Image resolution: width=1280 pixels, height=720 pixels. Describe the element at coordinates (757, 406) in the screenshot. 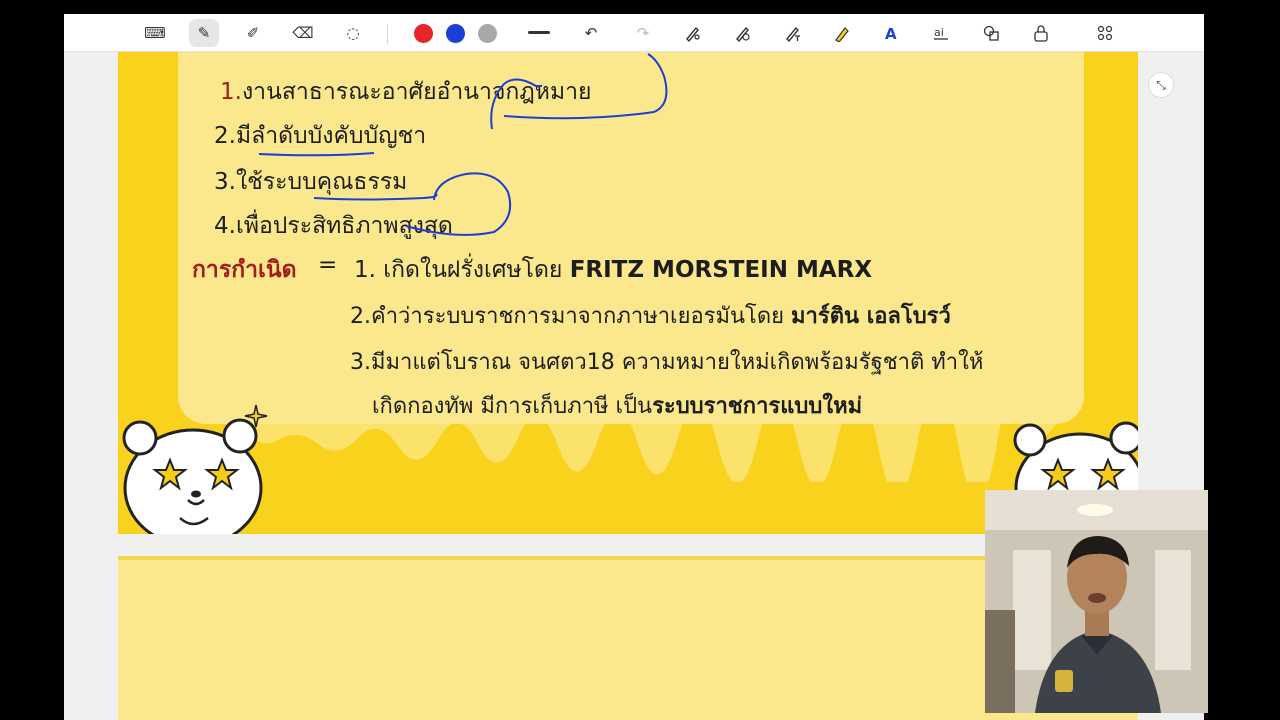

I see `origin-emphasis: ระบบราชการแบบใหม่` at that location.